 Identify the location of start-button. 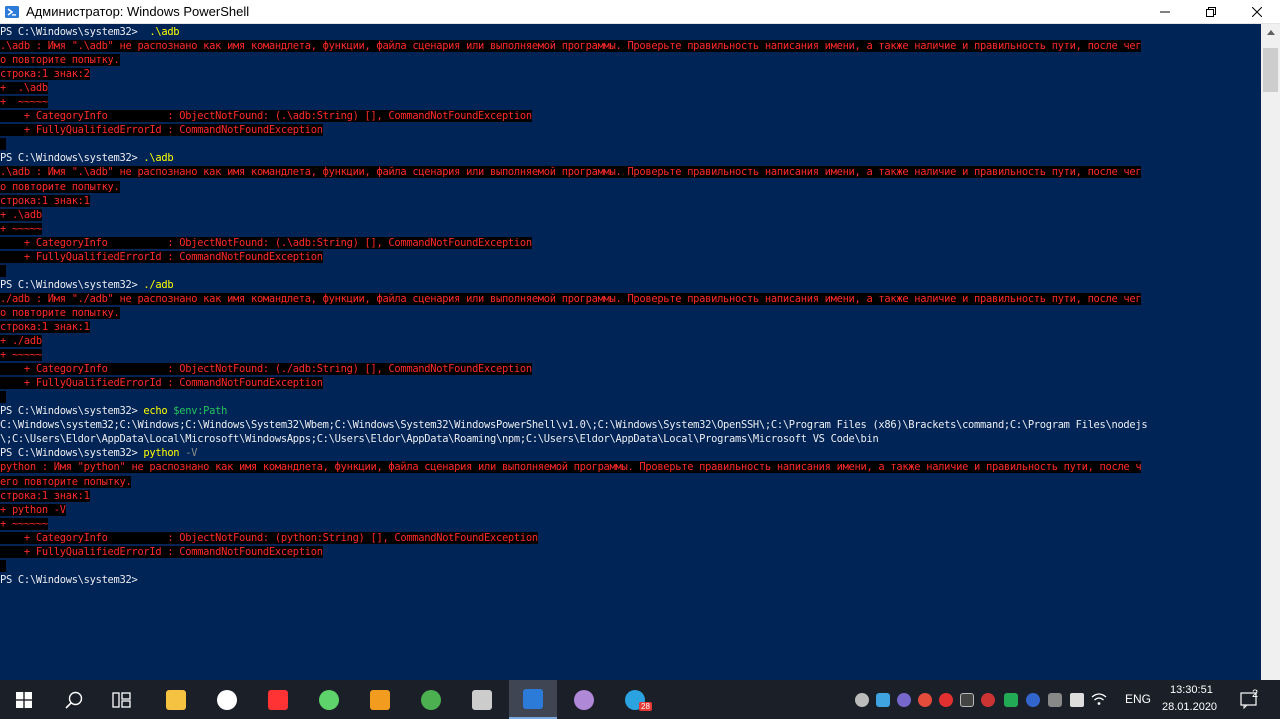
(24, 699).